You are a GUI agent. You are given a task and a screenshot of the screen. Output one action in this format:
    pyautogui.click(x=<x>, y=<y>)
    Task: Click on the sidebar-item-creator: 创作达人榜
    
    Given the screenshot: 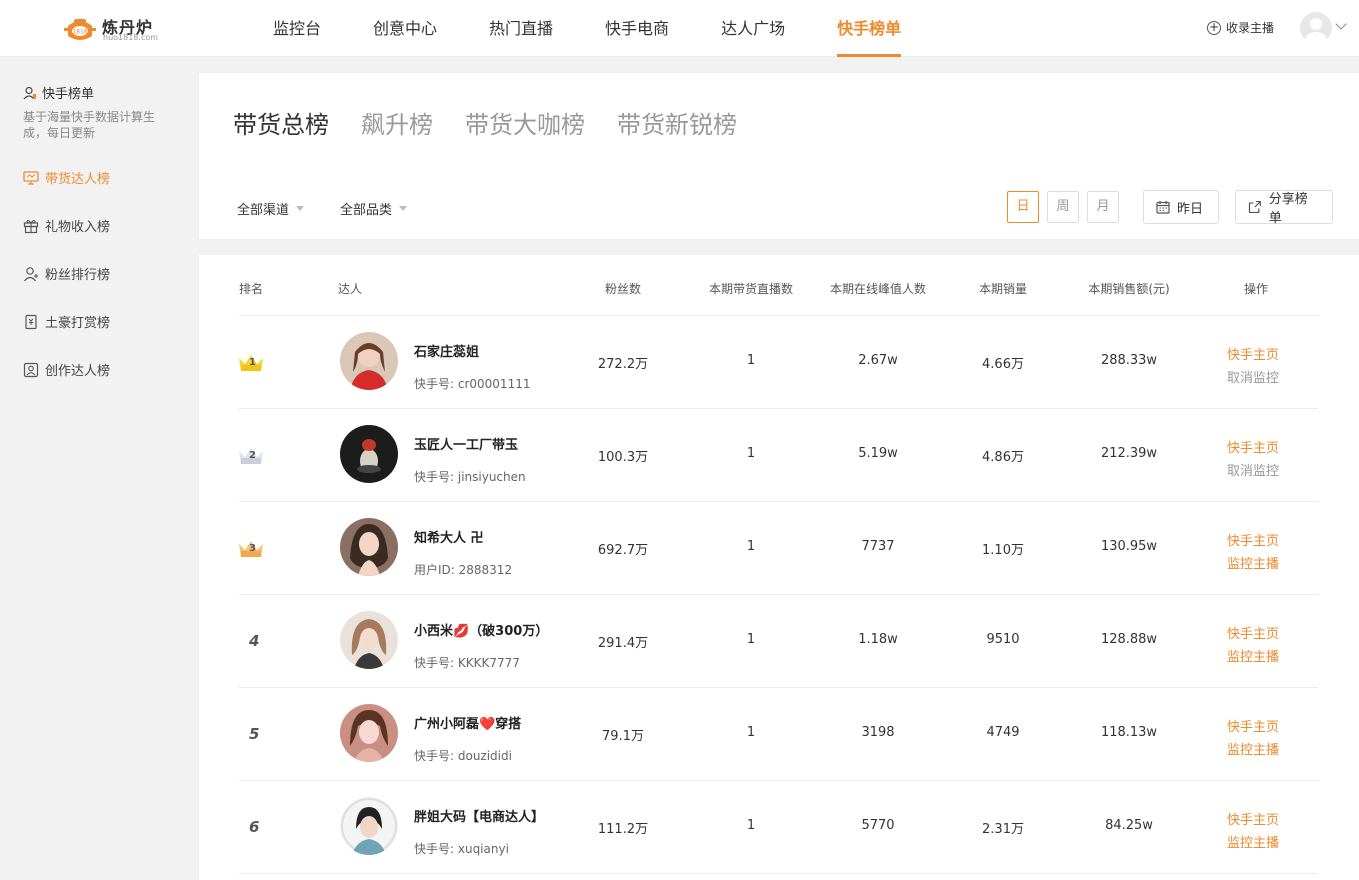 What is the action you would take?
    pyautogui.click(x=66, y=369)
    